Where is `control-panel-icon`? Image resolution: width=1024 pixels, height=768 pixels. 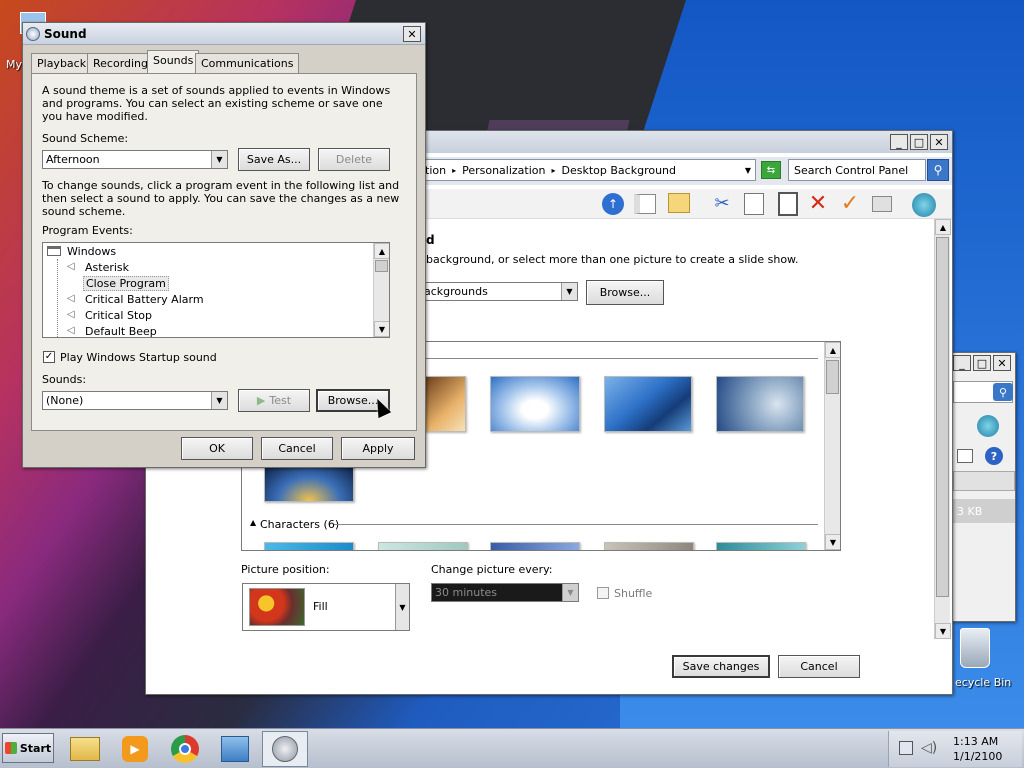 control-panel-icon is located at coordinates (235, 749).